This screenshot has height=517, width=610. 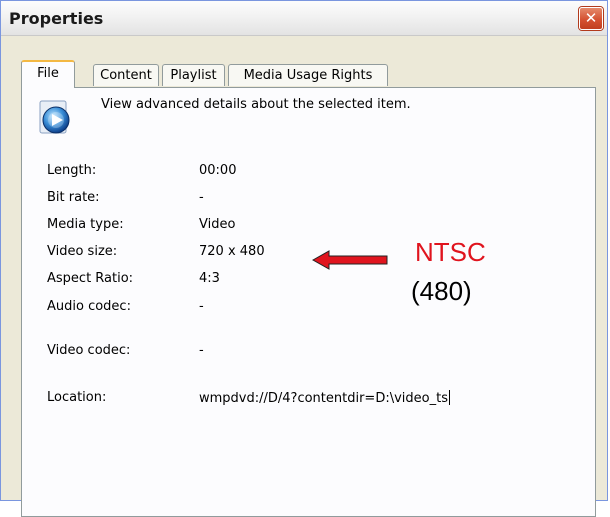 I want to click on video-size-label: Video size:, so click(x=82, y=251).